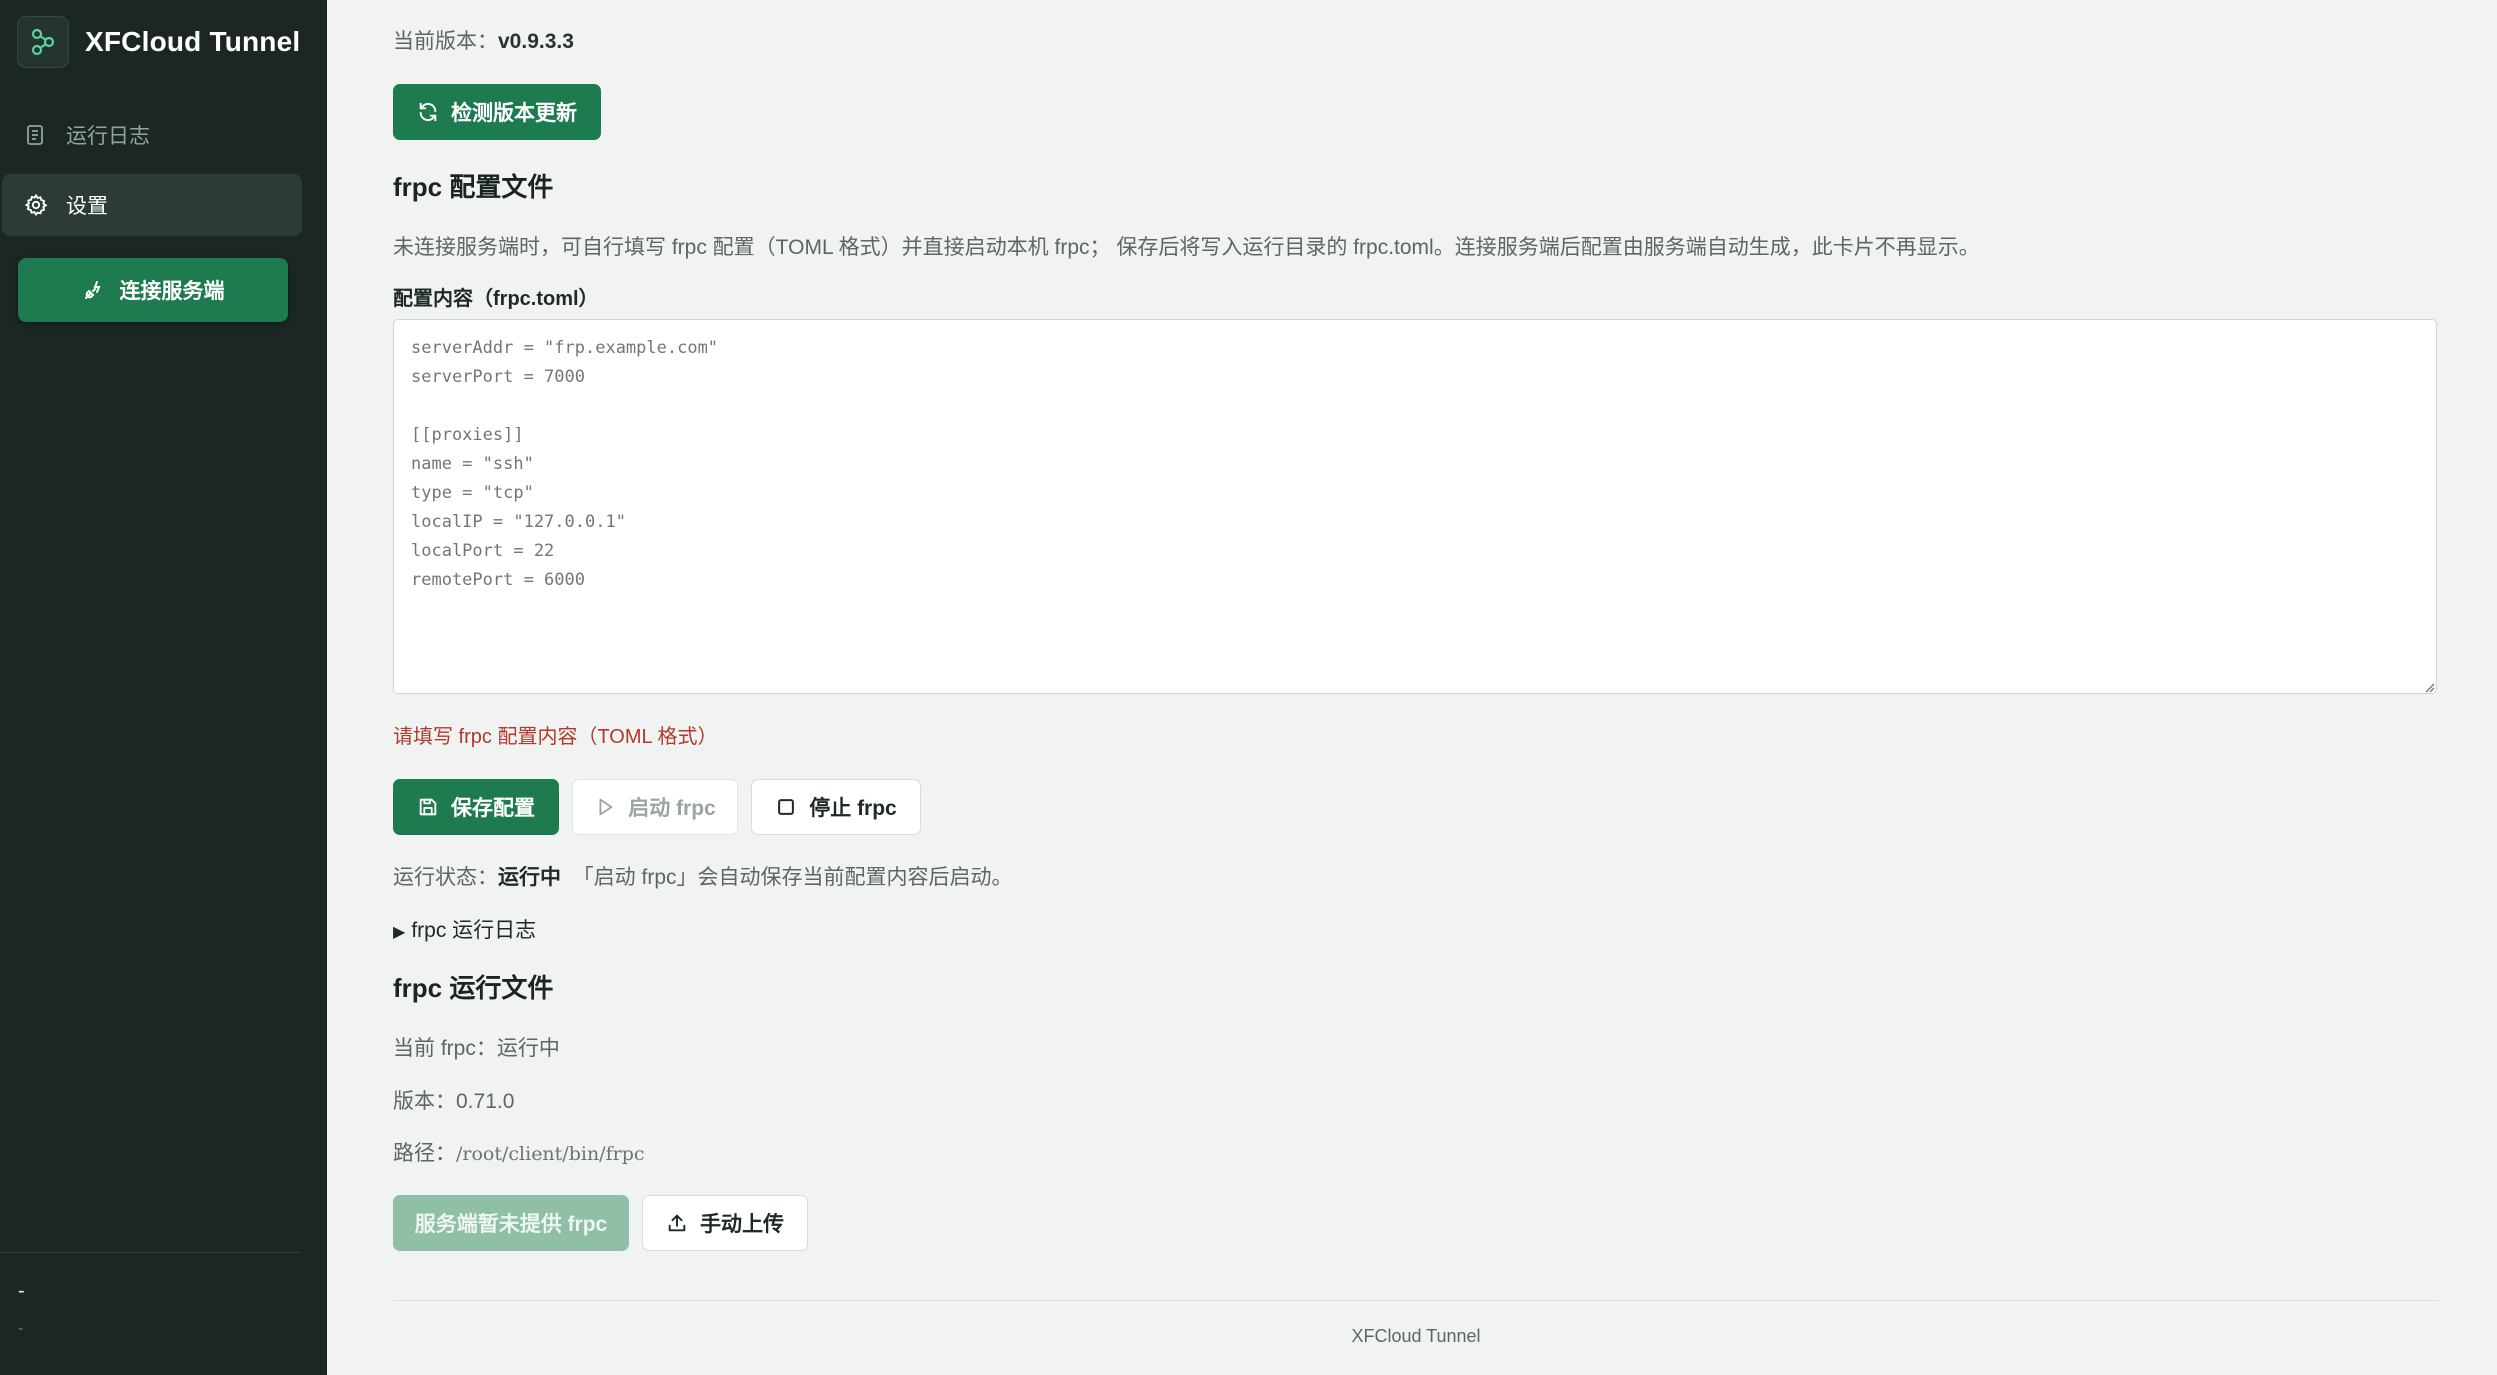  Describe the element at coordinates (94, 290) in the screenshot. I see `plug-icon` at that location.